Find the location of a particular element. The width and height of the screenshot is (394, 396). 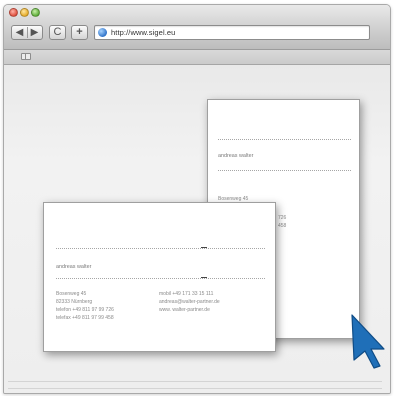

browser-toolbar: ◀ ▶ C + http://www.sigel.eu is located at coordinates (197, 27).